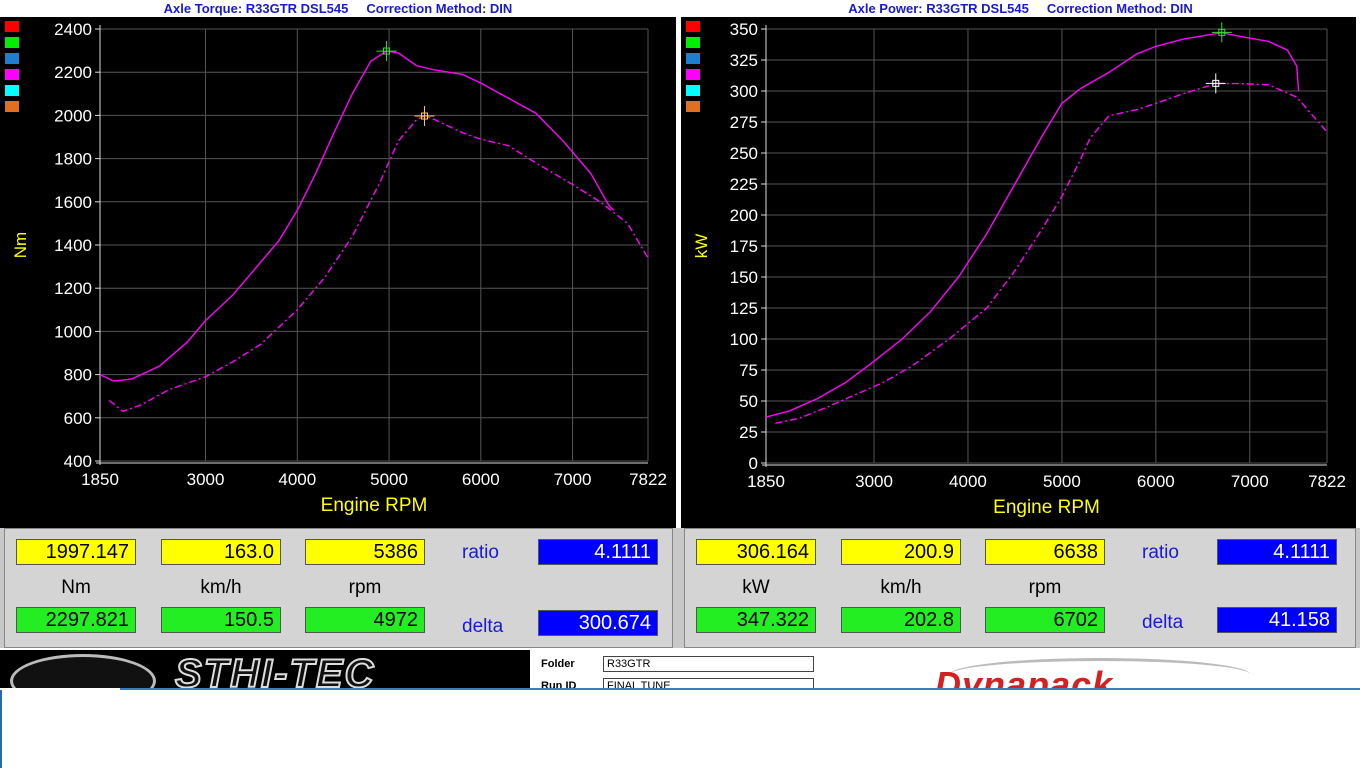 This screenshot has height=768, width=1360. Describe the element at coordinates (744, 184) in the screenshot. I see `power-ytick-label-9: 225` at that location.